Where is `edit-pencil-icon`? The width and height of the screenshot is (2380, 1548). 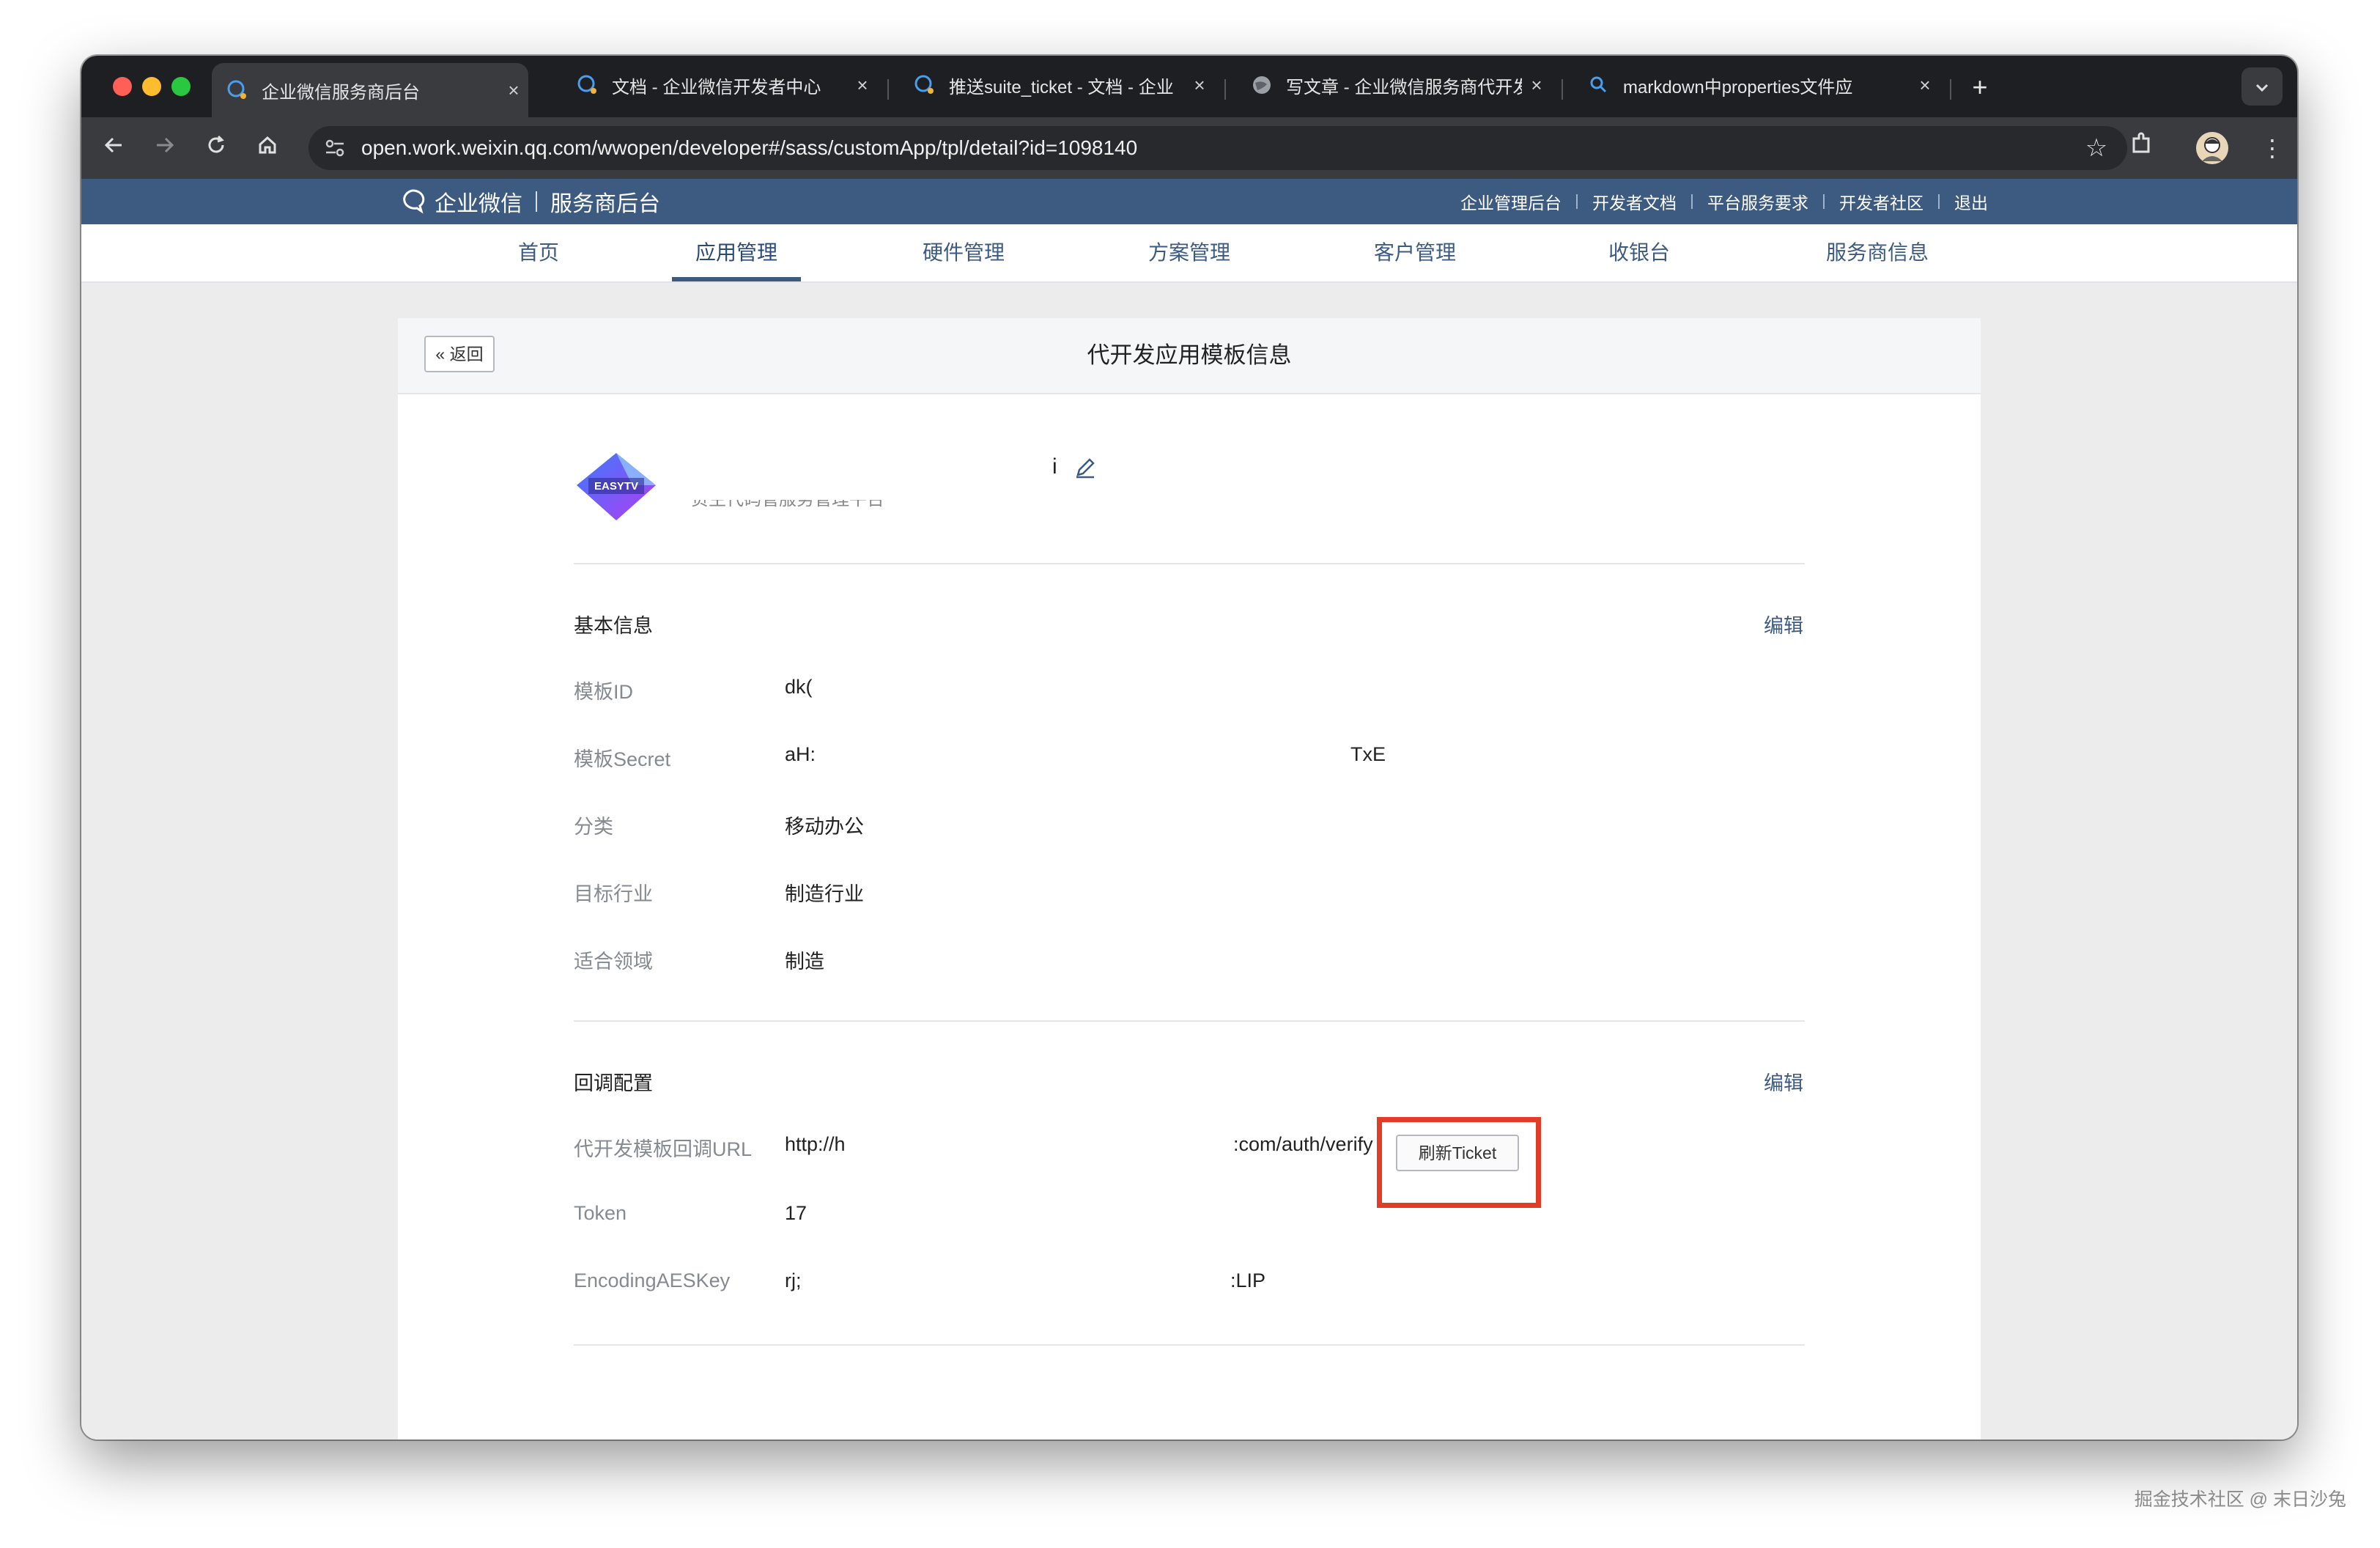
edit-pencil-icon is located at coordinates (1085, 467).